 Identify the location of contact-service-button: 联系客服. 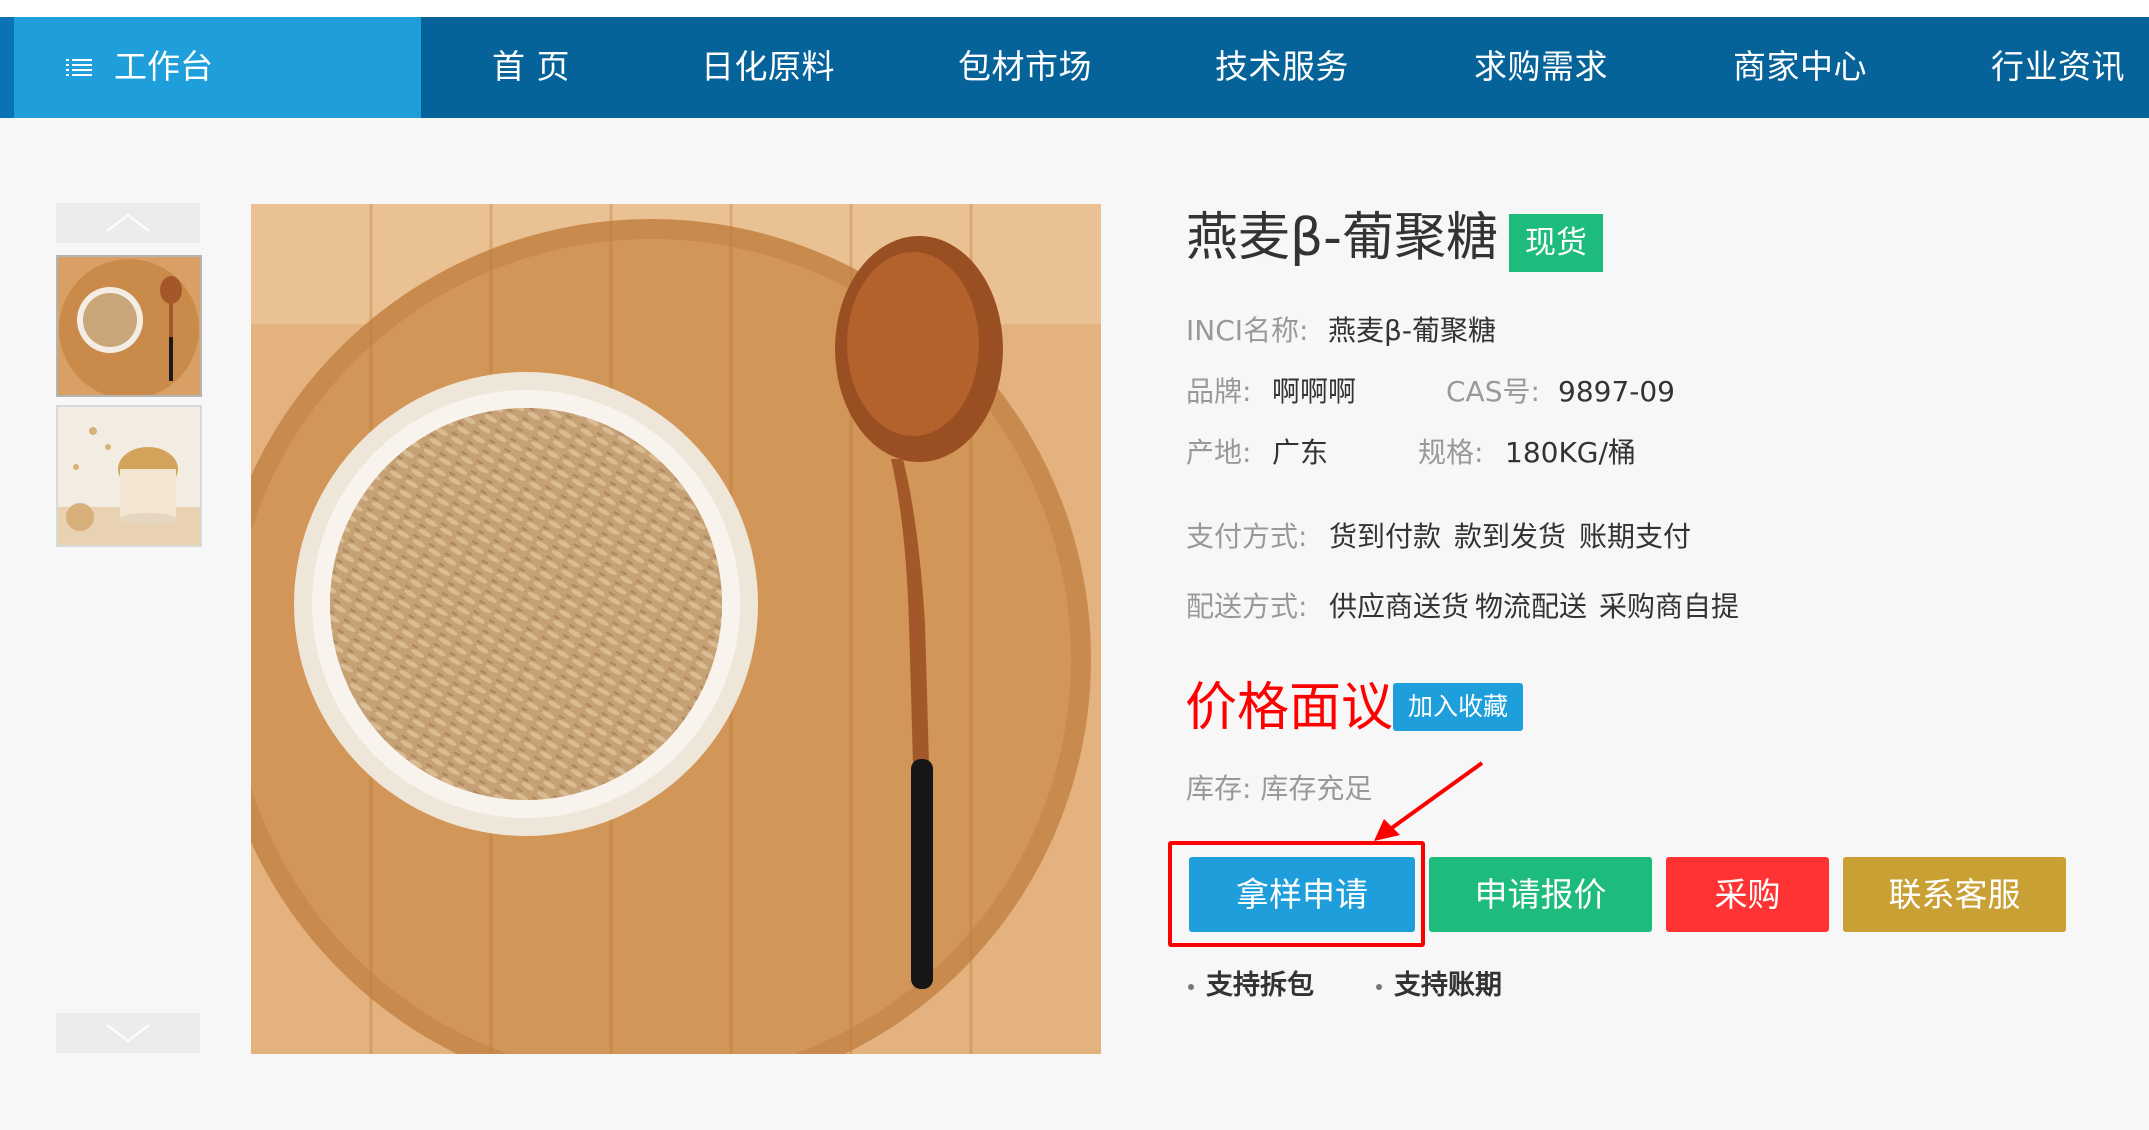
(1954, 894).